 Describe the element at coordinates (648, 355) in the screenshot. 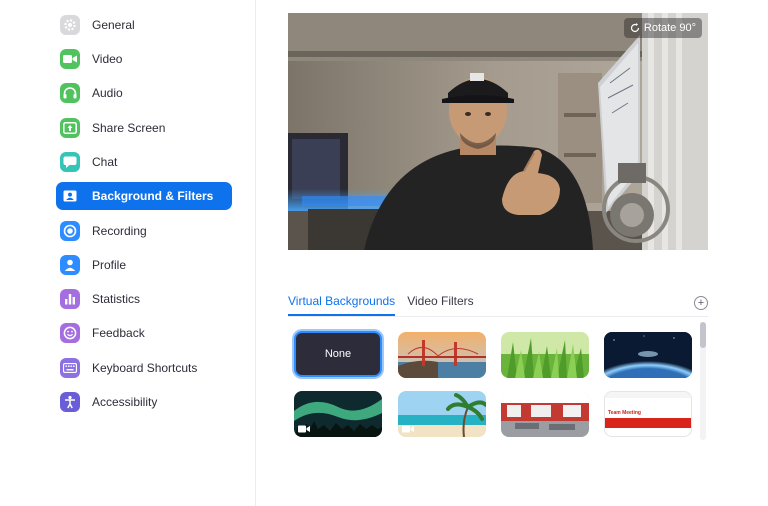

I see `background-earth-from-space` at that location.